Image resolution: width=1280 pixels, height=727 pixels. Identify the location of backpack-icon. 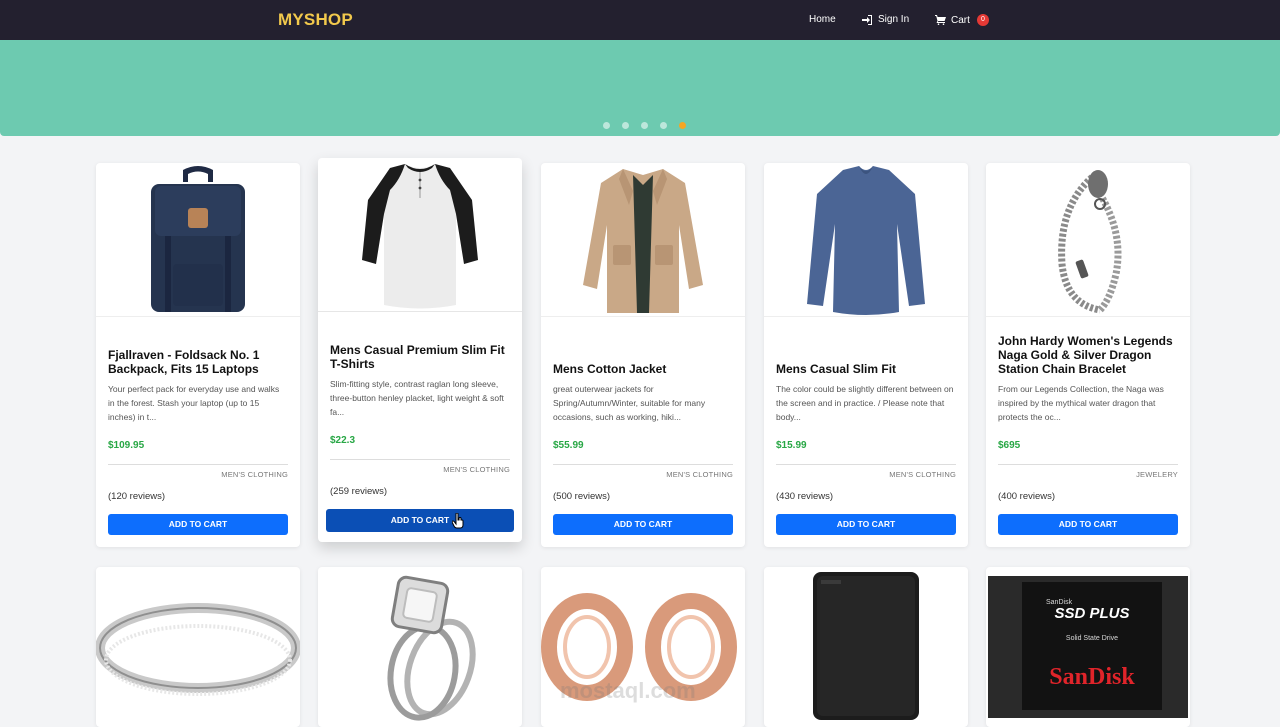
(198, 238).